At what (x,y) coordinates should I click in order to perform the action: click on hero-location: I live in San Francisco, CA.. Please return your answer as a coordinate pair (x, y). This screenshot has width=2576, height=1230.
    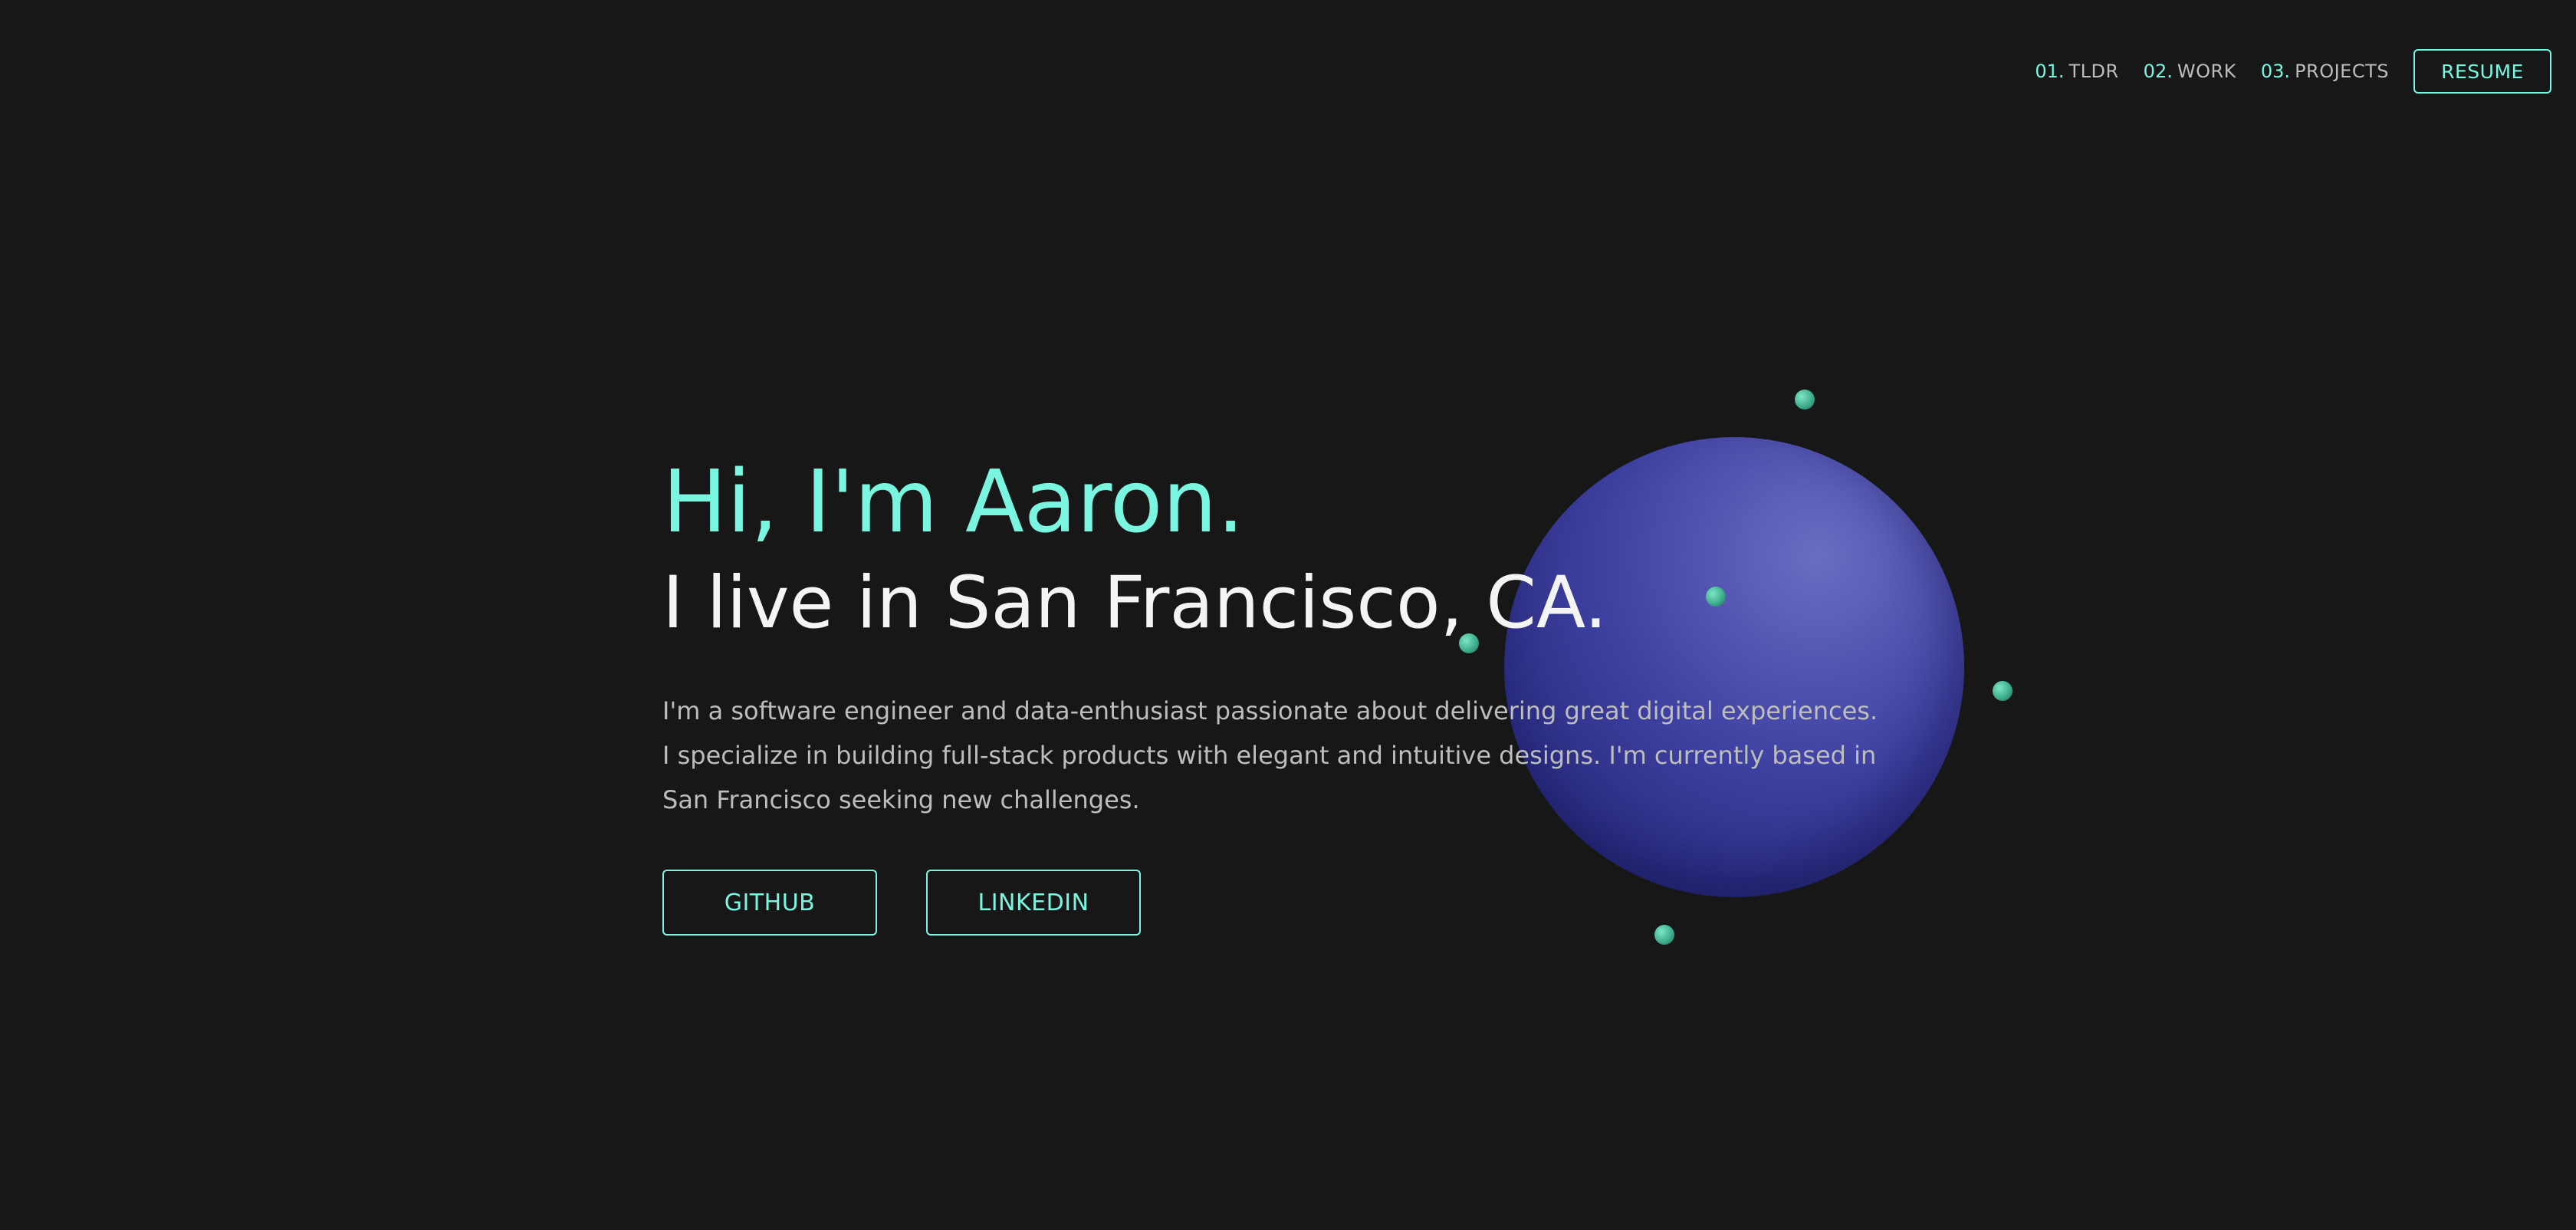
    Looking at the image, I should click on (1135, 603).